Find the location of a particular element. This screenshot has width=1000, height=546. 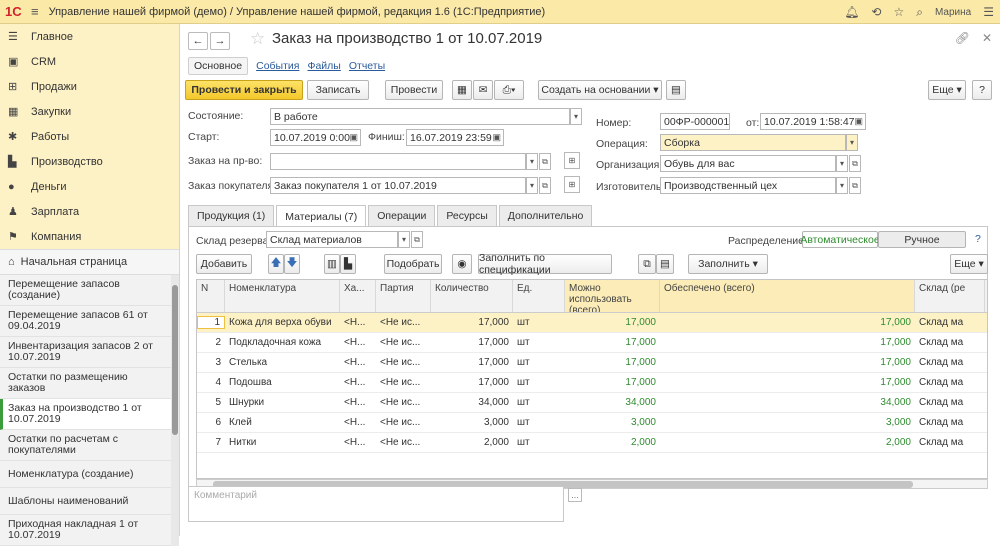

subtab-files: Файлы is located at coordinates (323, 66).